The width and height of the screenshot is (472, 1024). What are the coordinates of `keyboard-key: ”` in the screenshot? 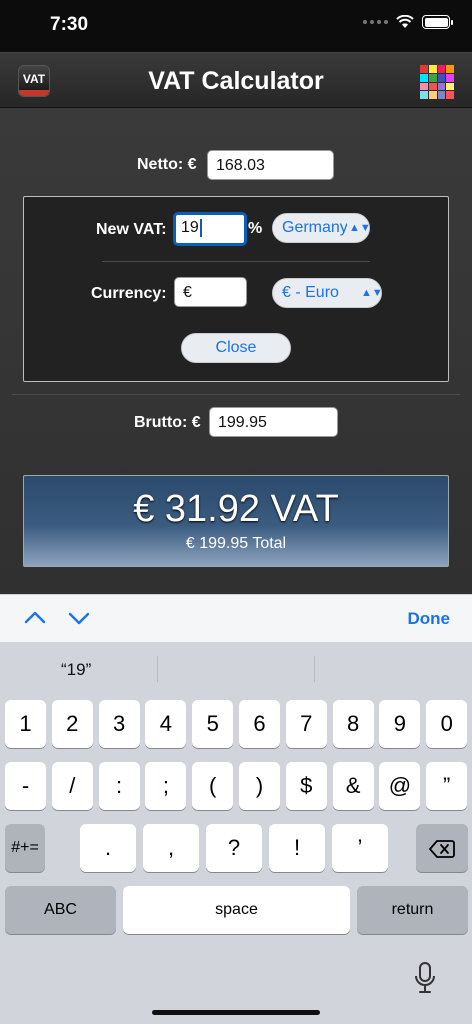 It's located at (447, 786).